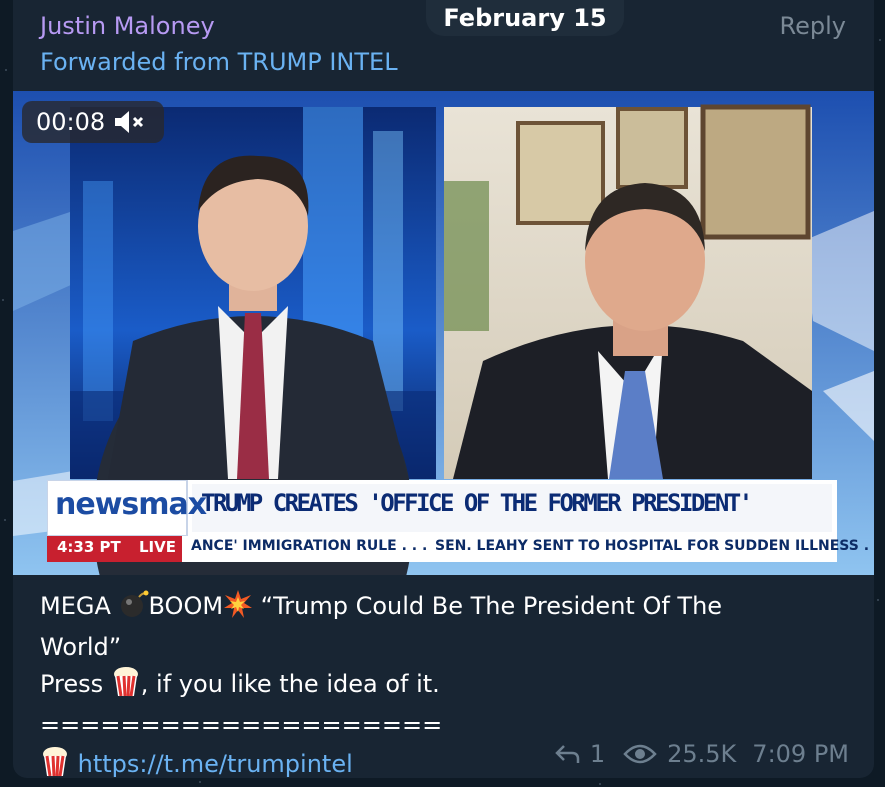  I want to click on video-duration-badge: 00:08, so click(93, 122).